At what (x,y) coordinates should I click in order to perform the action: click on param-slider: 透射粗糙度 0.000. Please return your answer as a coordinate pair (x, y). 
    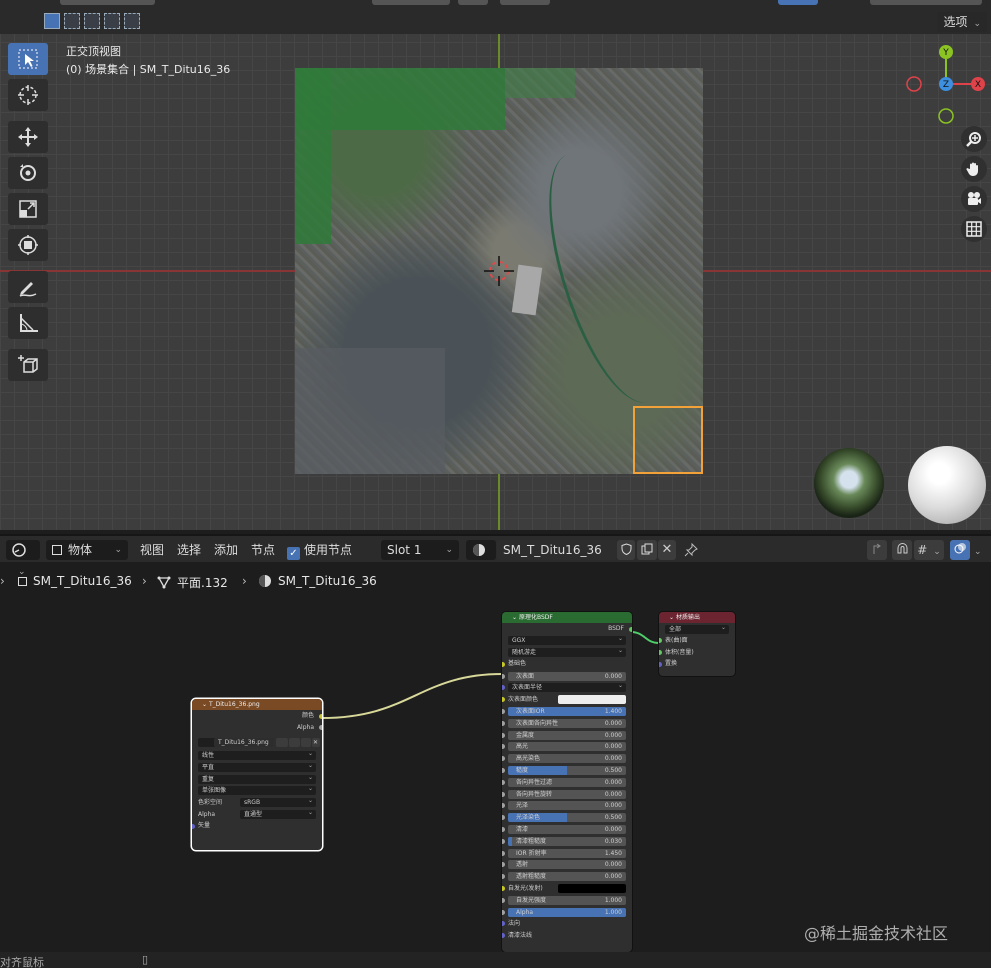
    Looking at the image, I should click on (567, 877).